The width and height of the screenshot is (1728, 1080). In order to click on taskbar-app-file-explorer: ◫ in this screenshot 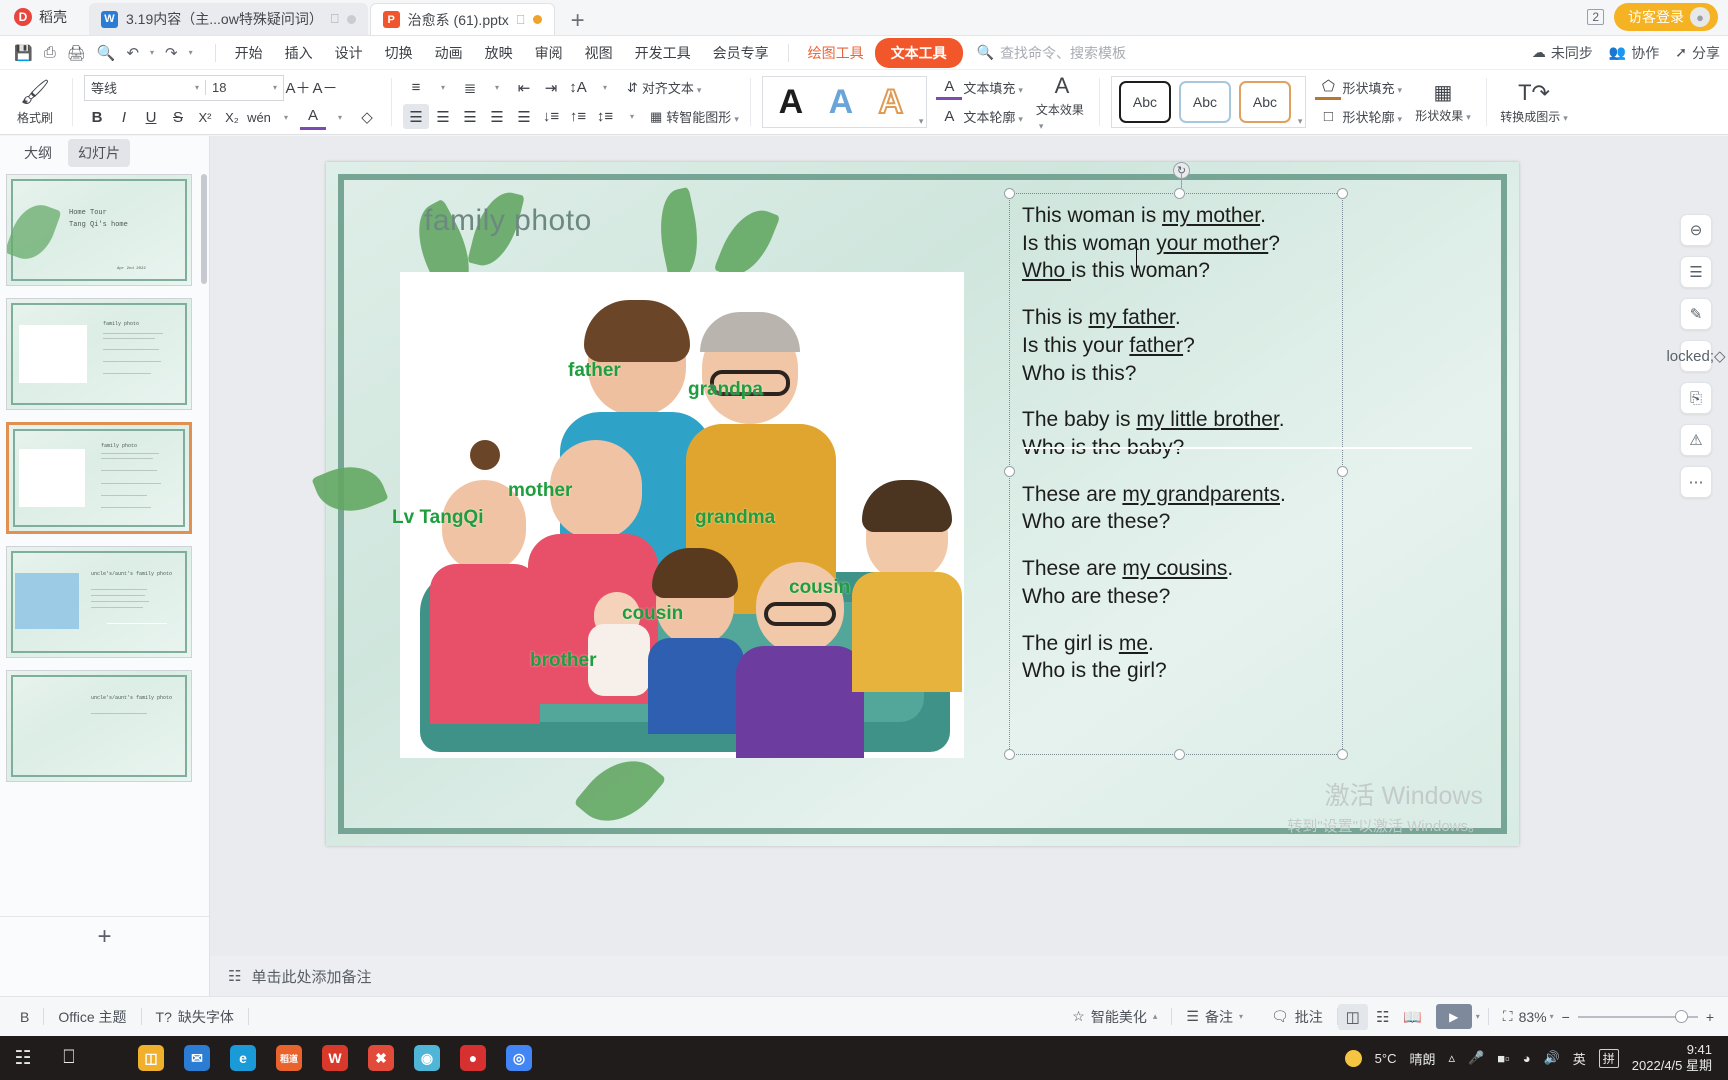, I will do `click(151, 1058)`.